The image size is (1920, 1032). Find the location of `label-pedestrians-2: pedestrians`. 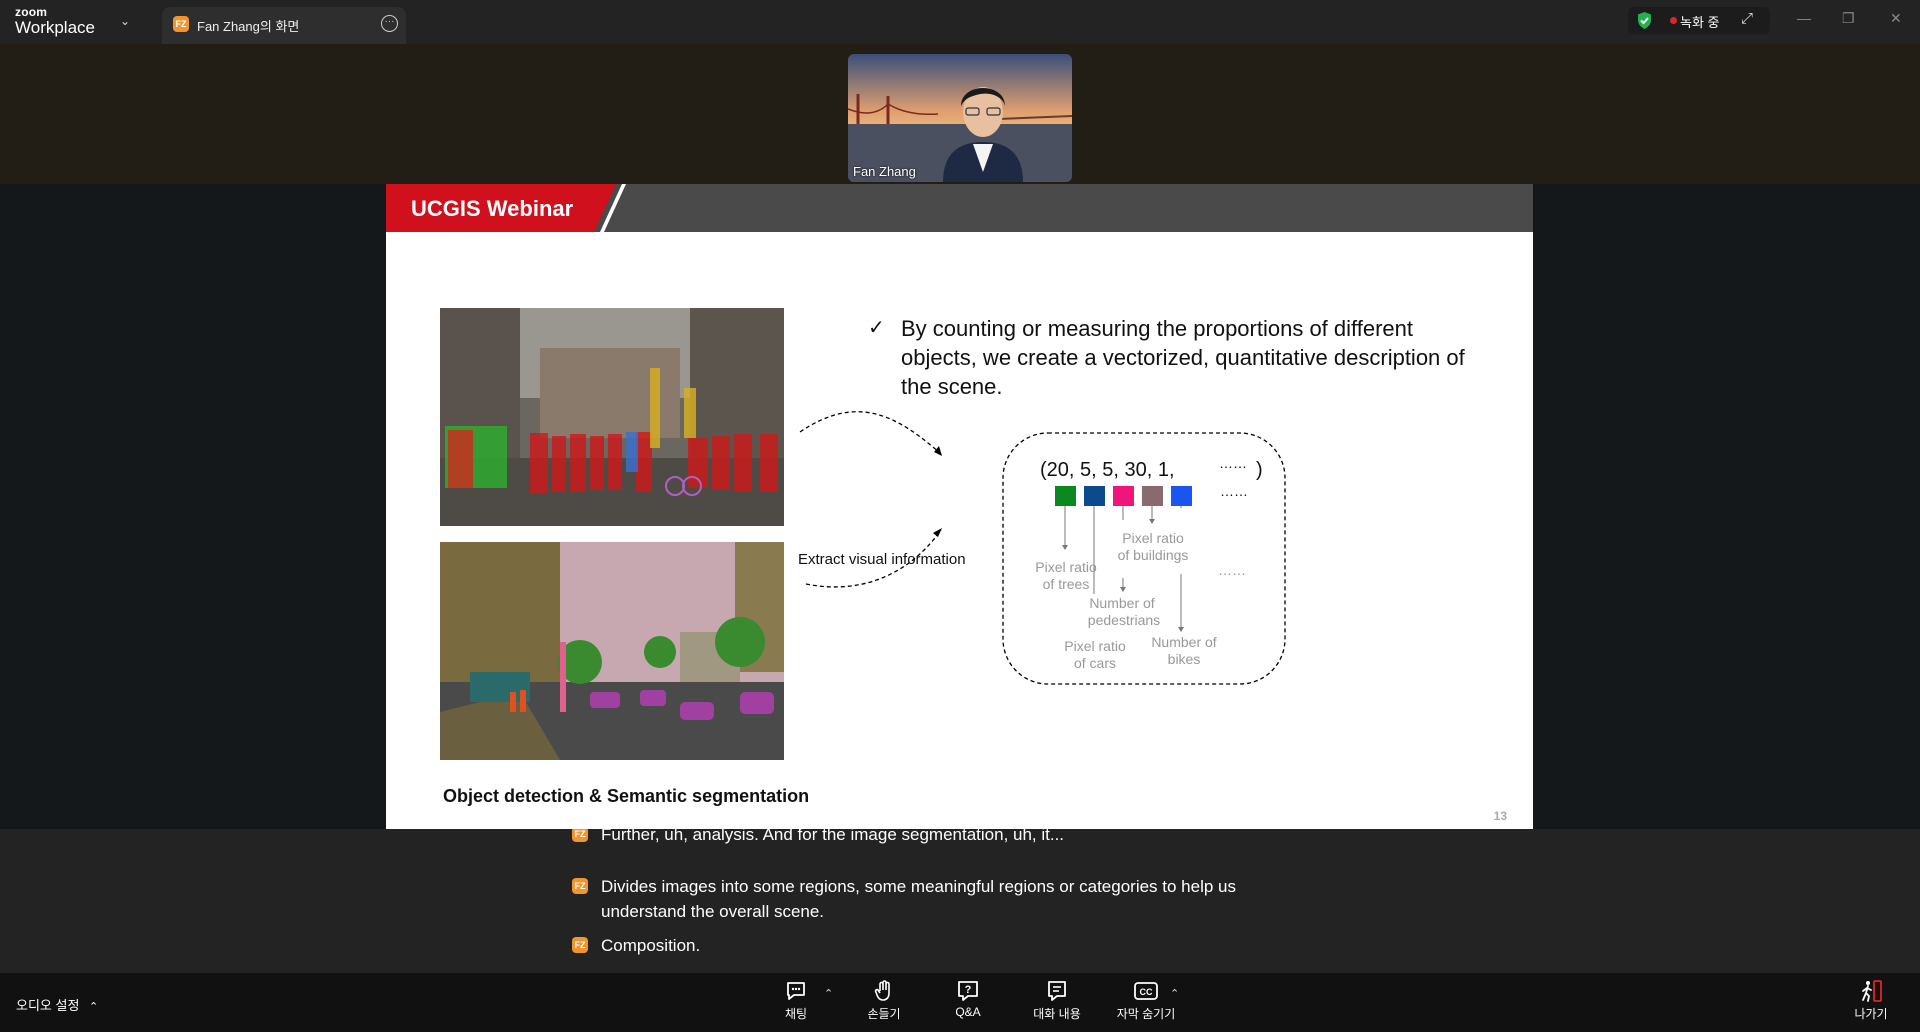

label-pedestrians-2: pedestrians is located at coordinates (1124, 620).